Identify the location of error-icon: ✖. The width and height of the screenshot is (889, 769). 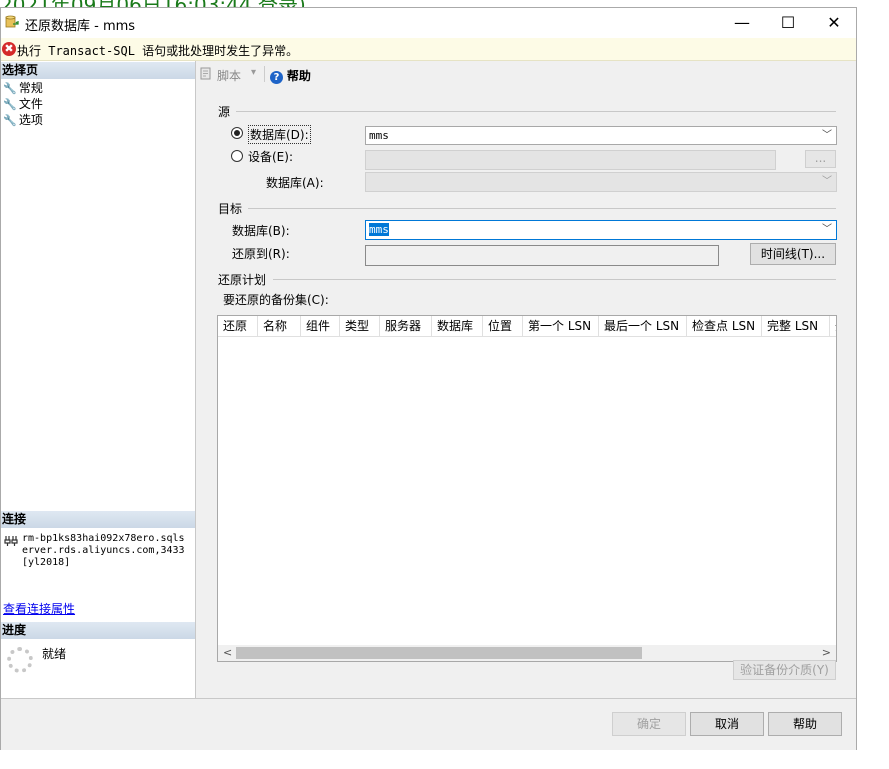
(9, 49).